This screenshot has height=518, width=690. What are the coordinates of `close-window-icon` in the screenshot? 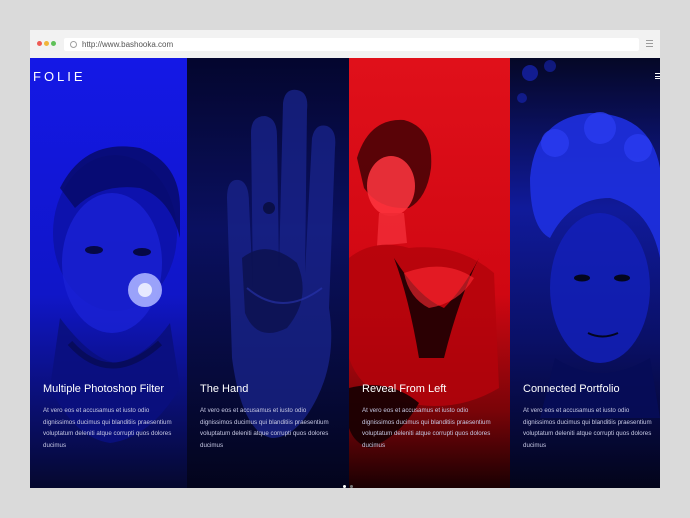 It's located at (39, 43).